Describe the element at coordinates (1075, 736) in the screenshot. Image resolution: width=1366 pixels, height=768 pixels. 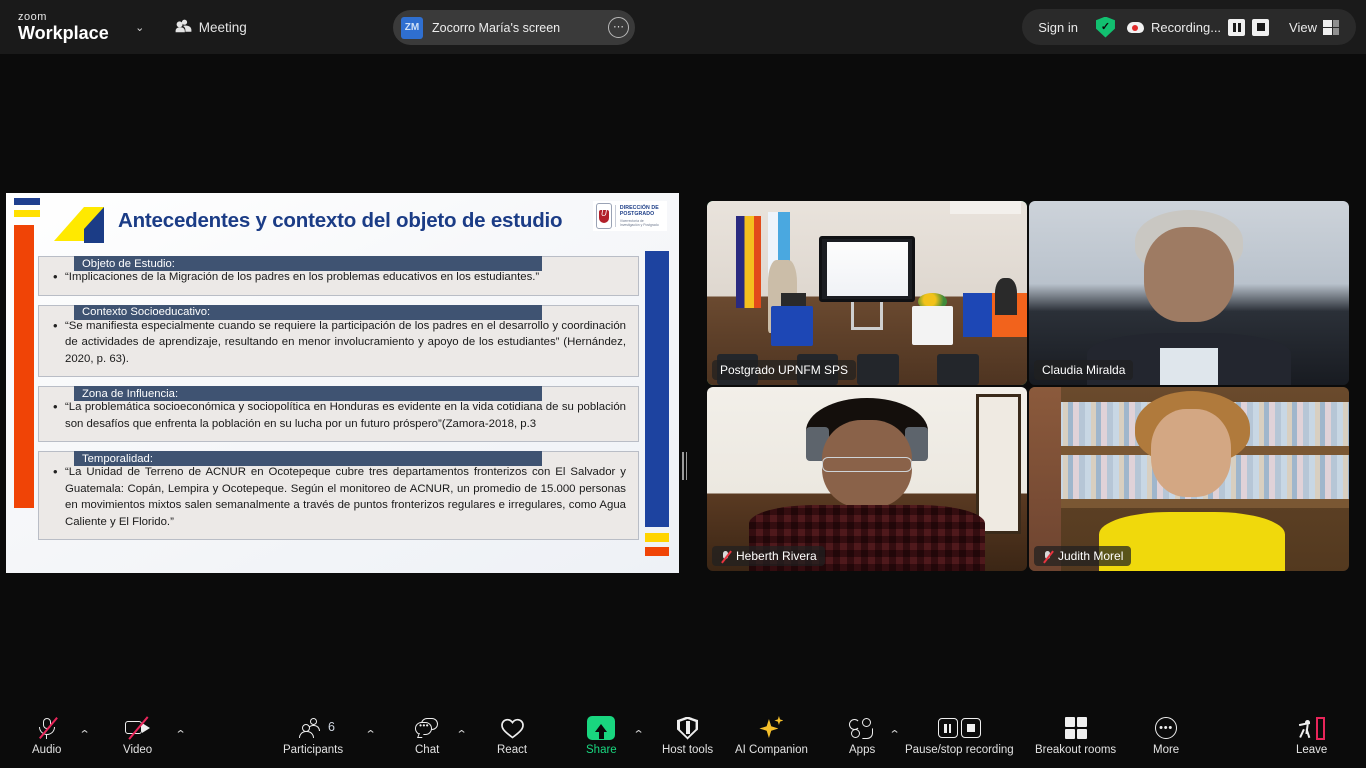
I see `breakout-rooms-button: Breakout rooms` at that location.